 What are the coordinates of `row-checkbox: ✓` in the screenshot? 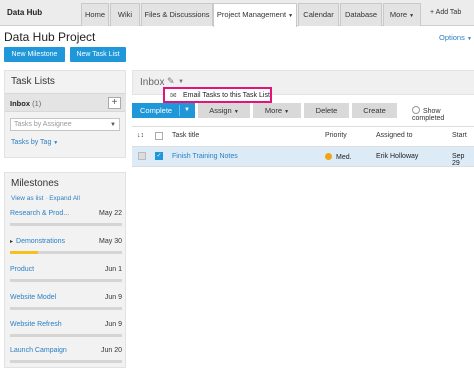 It's located at (159, 156).